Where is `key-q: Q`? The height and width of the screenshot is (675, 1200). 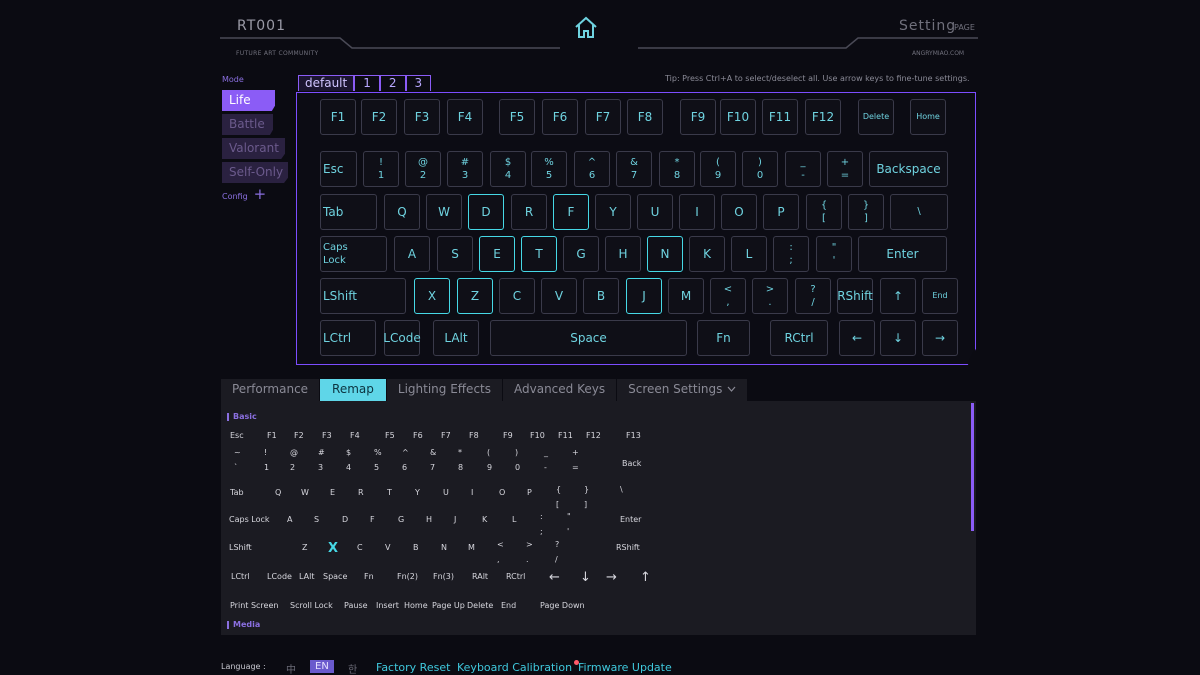
key-q: Q is located at coordinates (402, 212).